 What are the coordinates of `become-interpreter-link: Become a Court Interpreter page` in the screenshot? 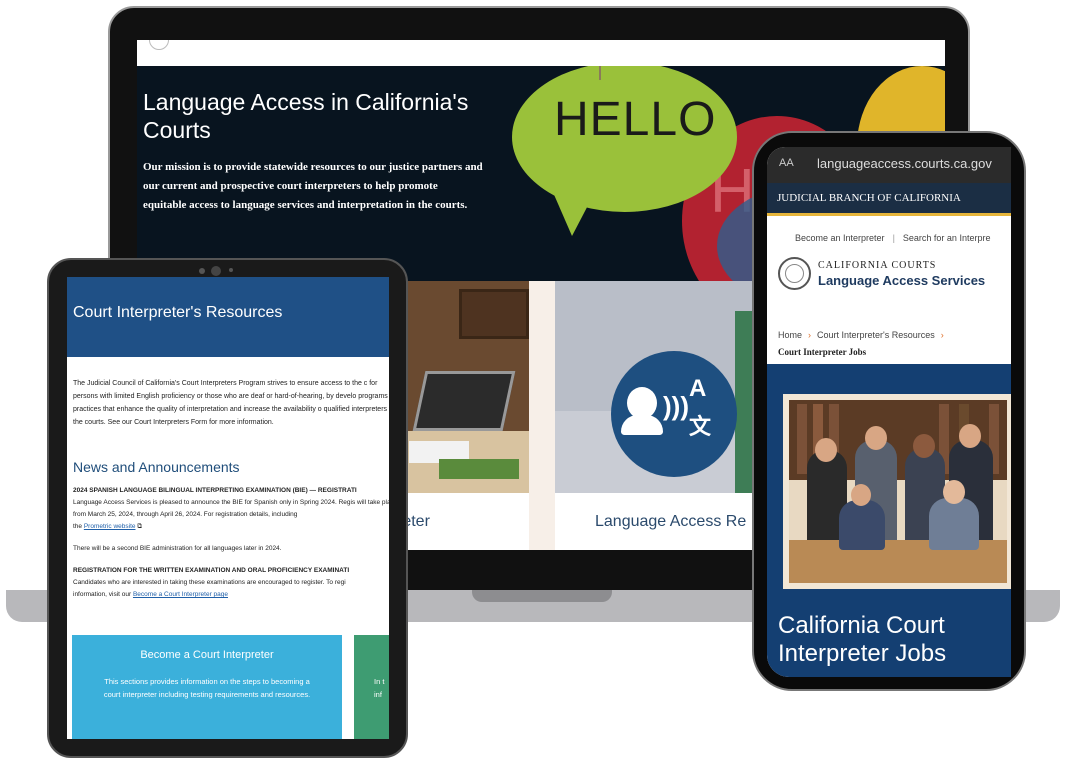 It's located at (180, 594).